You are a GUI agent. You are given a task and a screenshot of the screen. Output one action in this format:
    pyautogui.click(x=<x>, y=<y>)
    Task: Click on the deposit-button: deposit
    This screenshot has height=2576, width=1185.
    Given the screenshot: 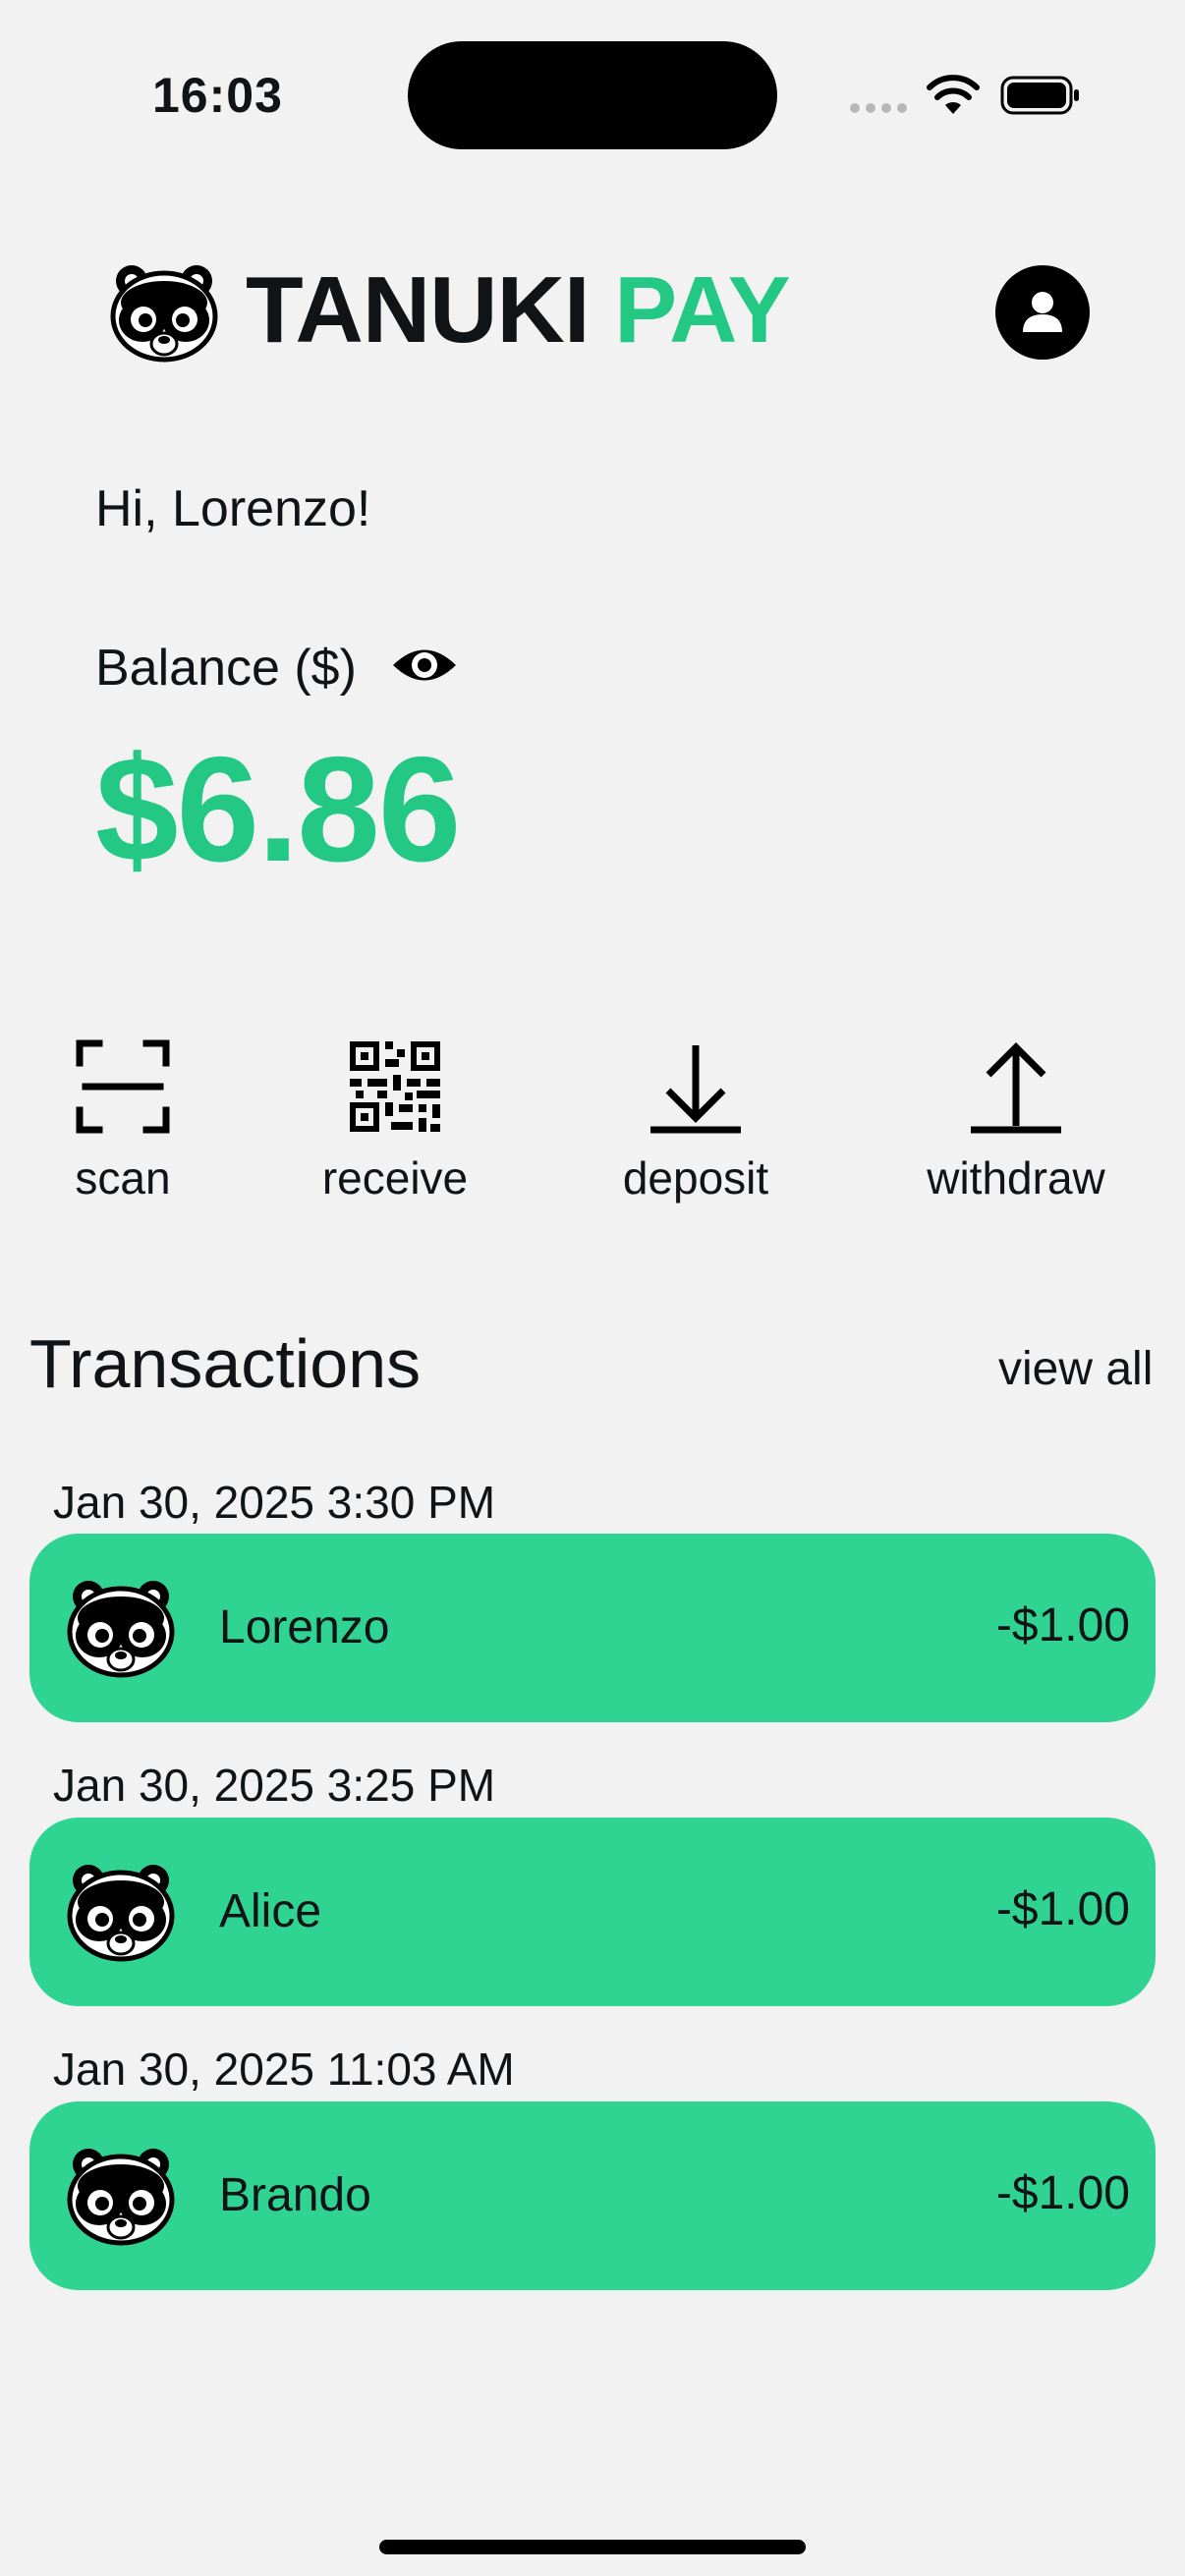 What is the action you would take?
    pyautogui.click(x=696, y=1121)
    